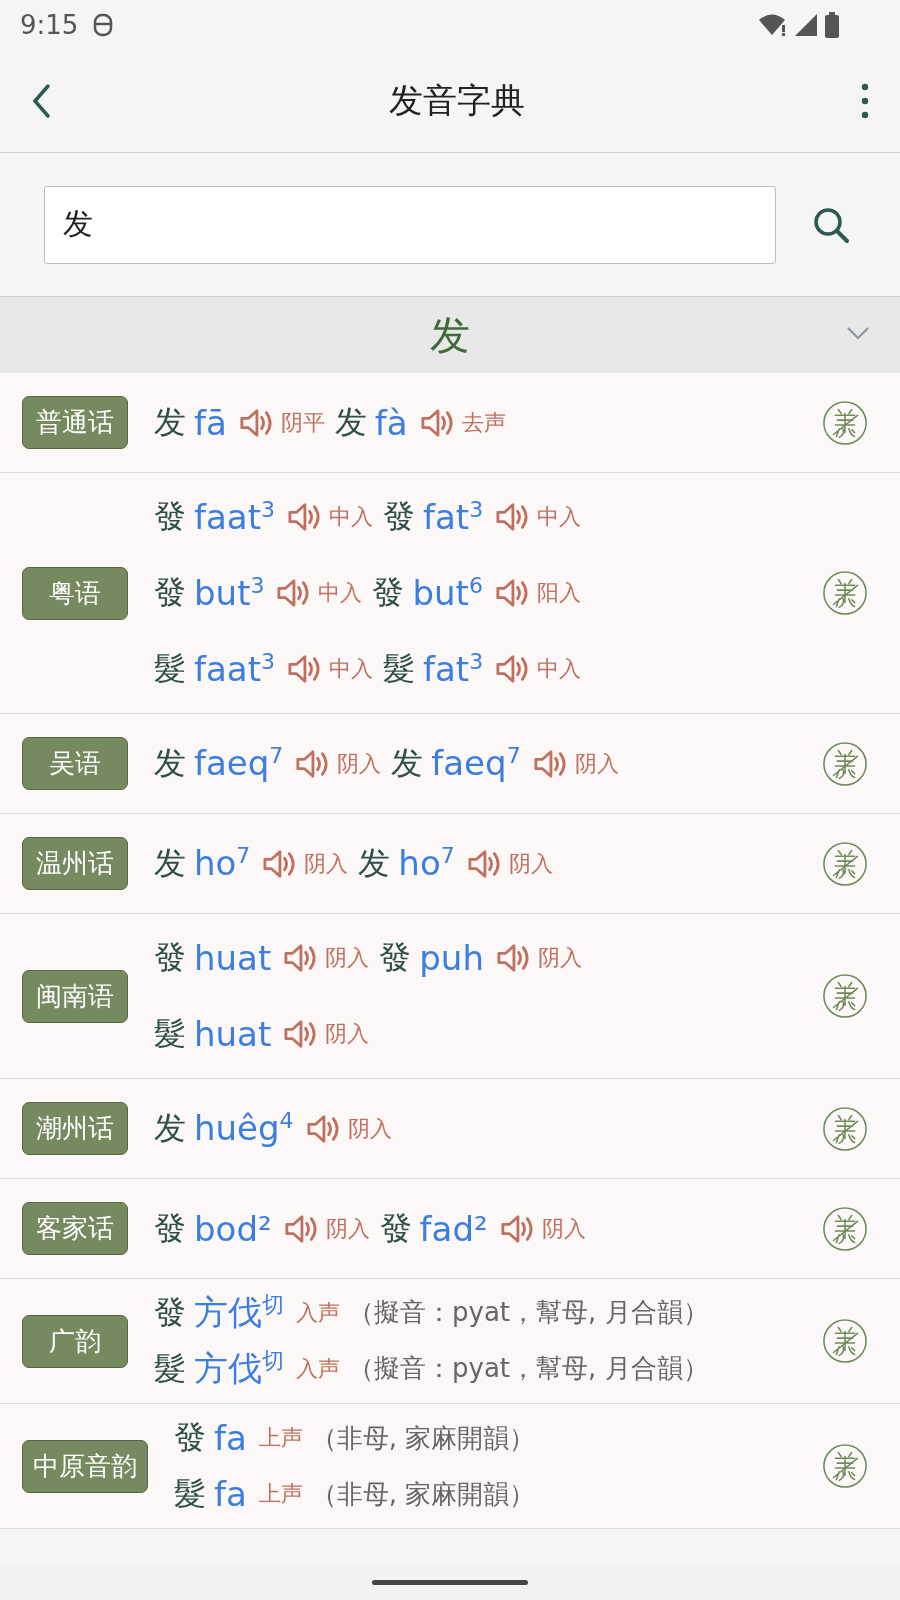  What do you see at coordinates (391, 422) in the screenshot?
I see `romanization: fà` at bounding box center [391, 422].